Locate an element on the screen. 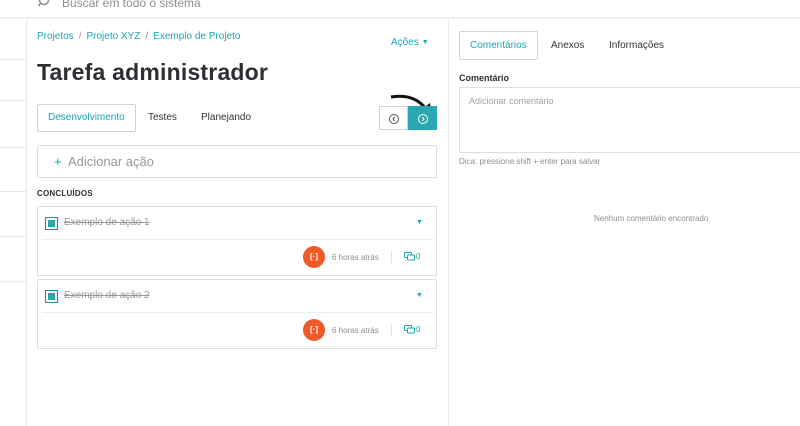 The image size is (800, 426). comment-placeholder: Adicionar comentário is located at coordinates (511, 101).